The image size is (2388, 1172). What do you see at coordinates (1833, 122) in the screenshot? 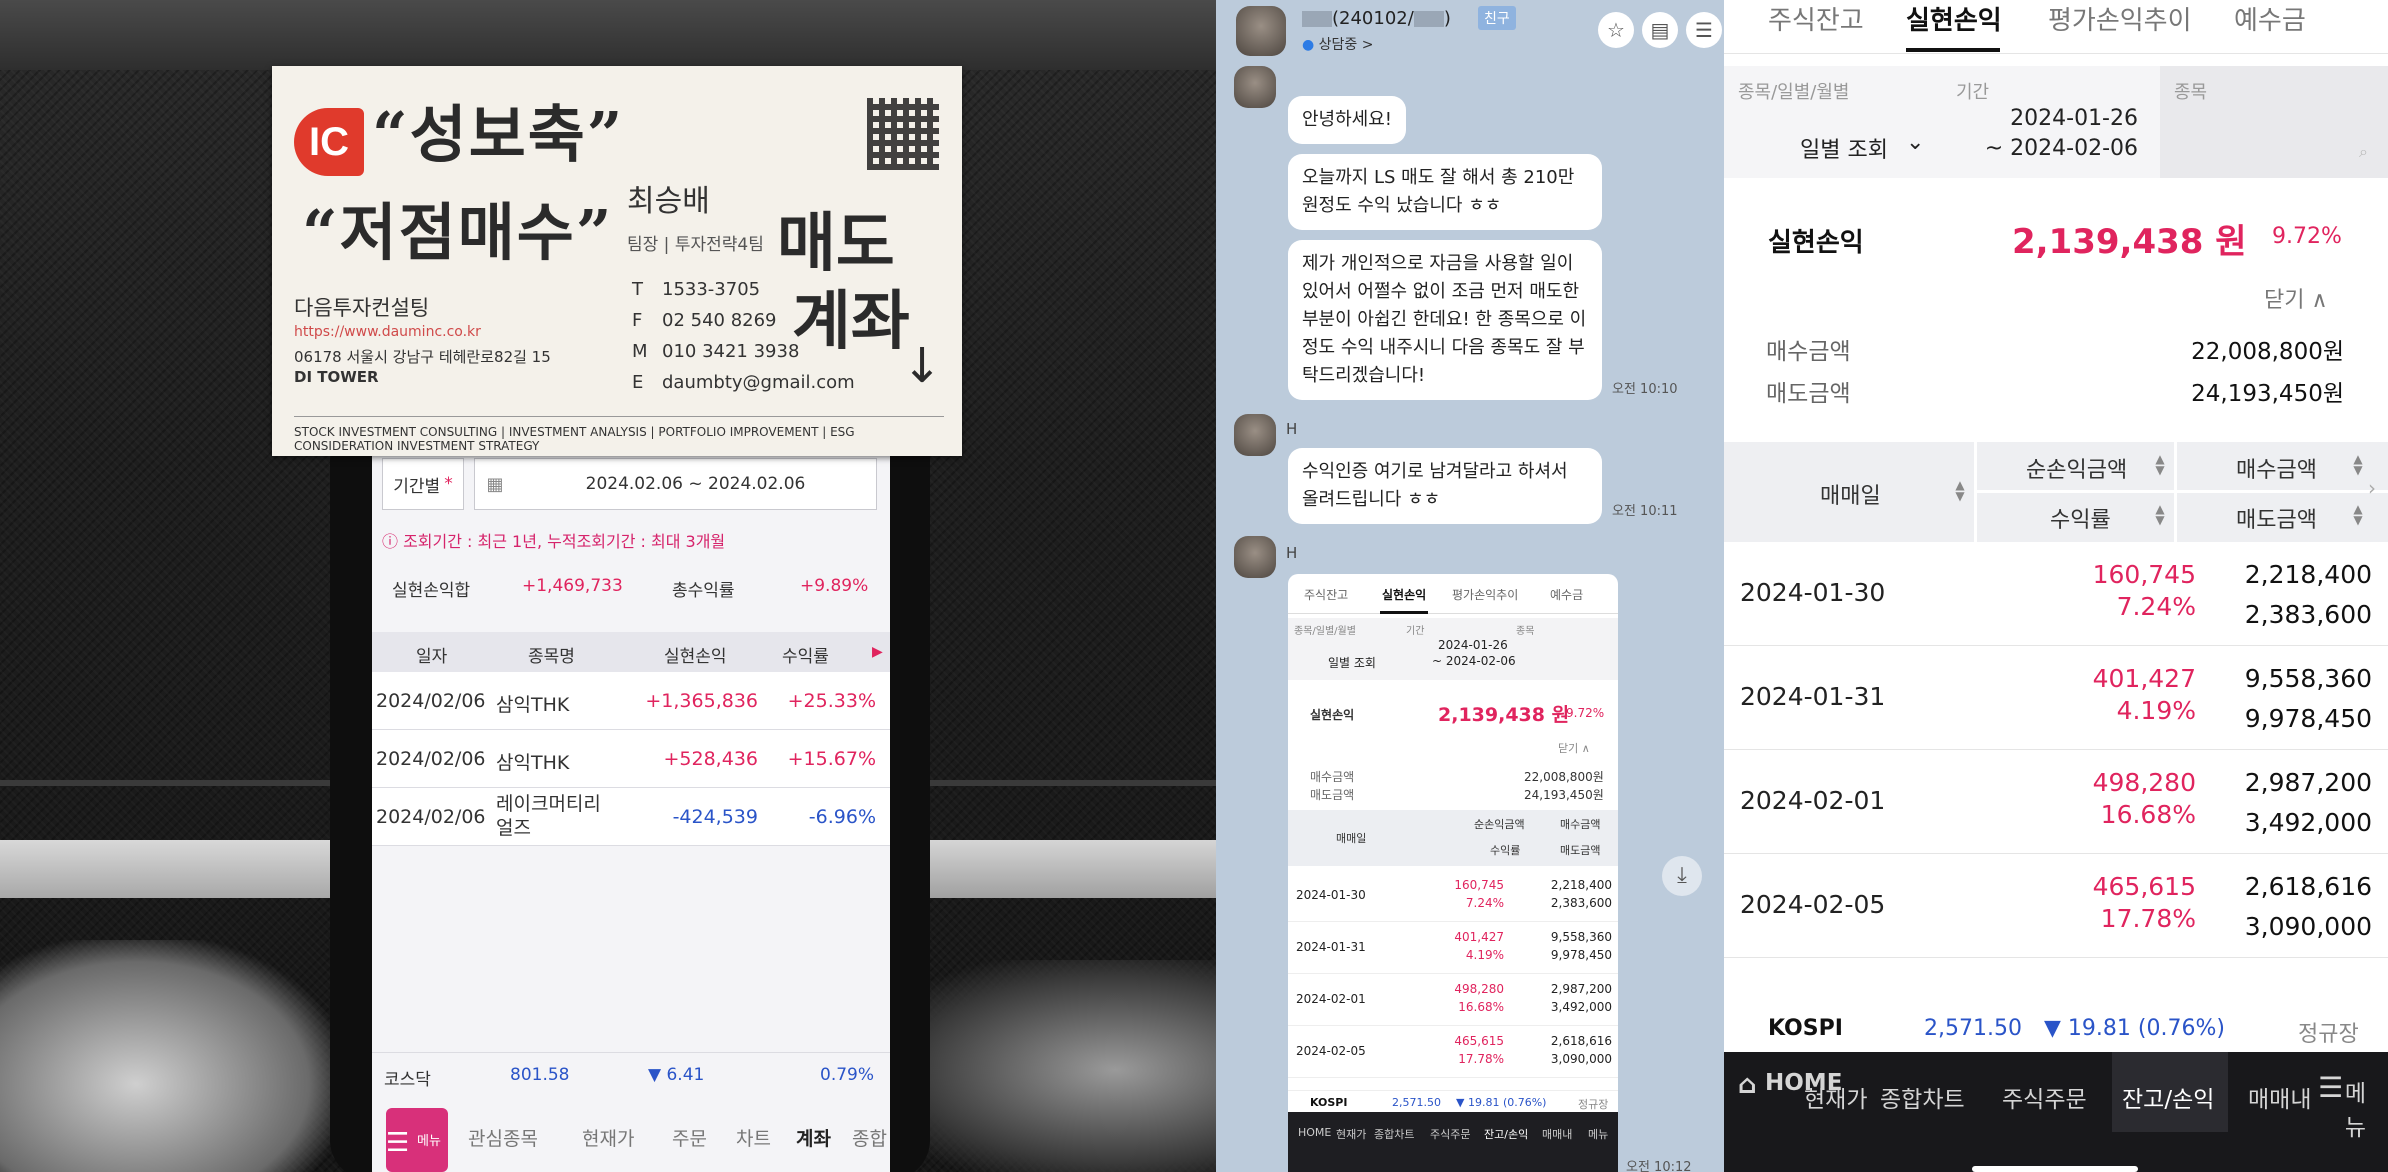
I see `view-mode-select: 종목/일별/월별 일별 조회 ⌄` at bounding box center [1833, 122].